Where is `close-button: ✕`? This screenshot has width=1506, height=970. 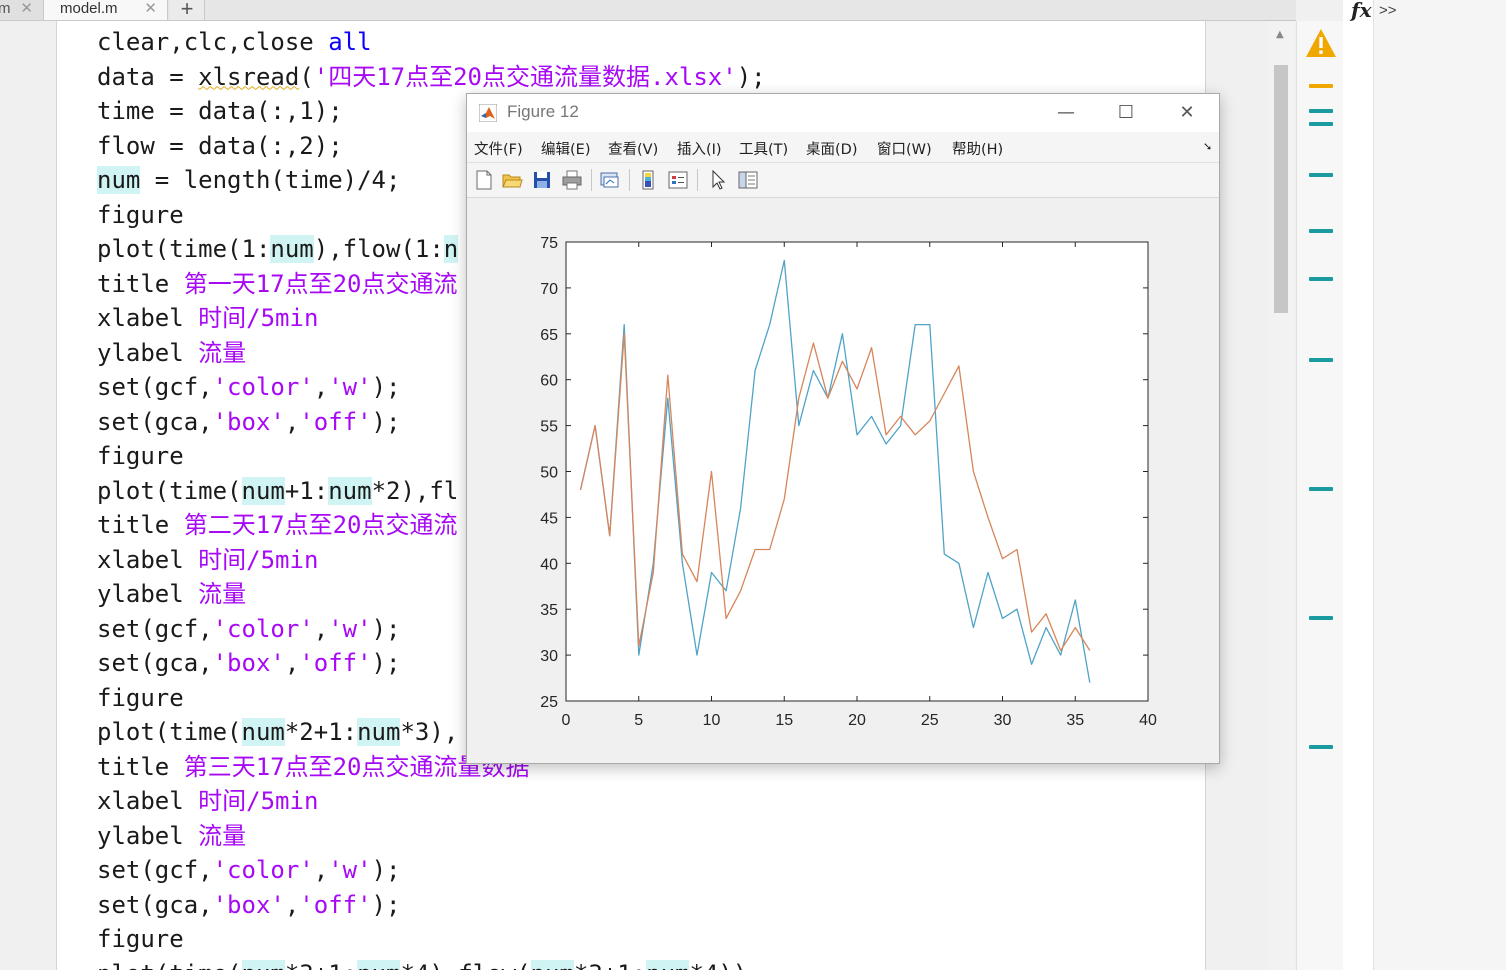
close-button: ✕ is located at coordinates (1187, 113).